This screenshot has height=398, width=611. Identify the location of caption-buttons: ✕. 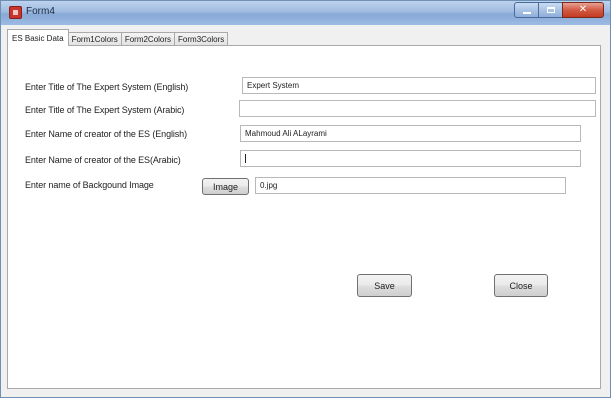
(559, 10).